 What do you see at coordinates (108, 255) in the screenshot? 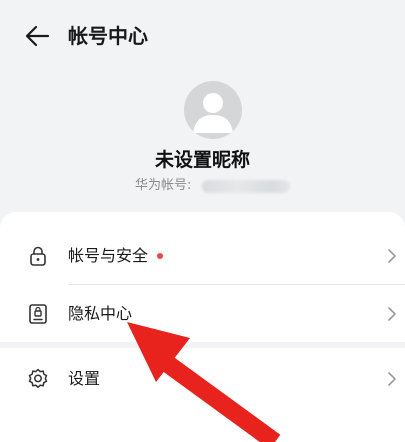
I see `menu-item-label: 帐号与安全` at bounding box center [108, 255].